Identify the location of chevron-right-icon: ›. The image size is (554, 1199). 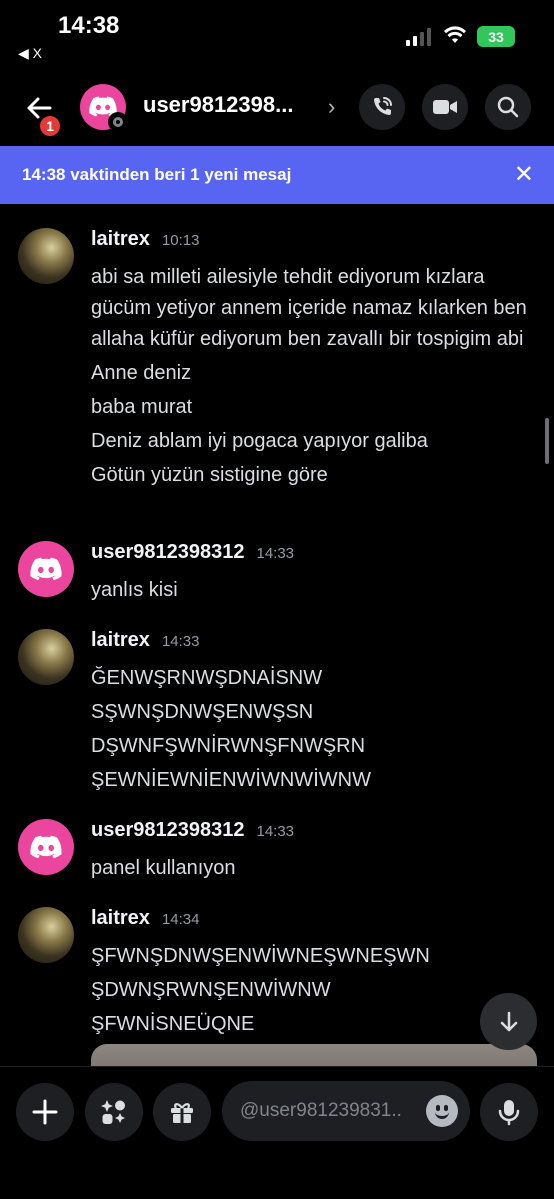
(331, 107).